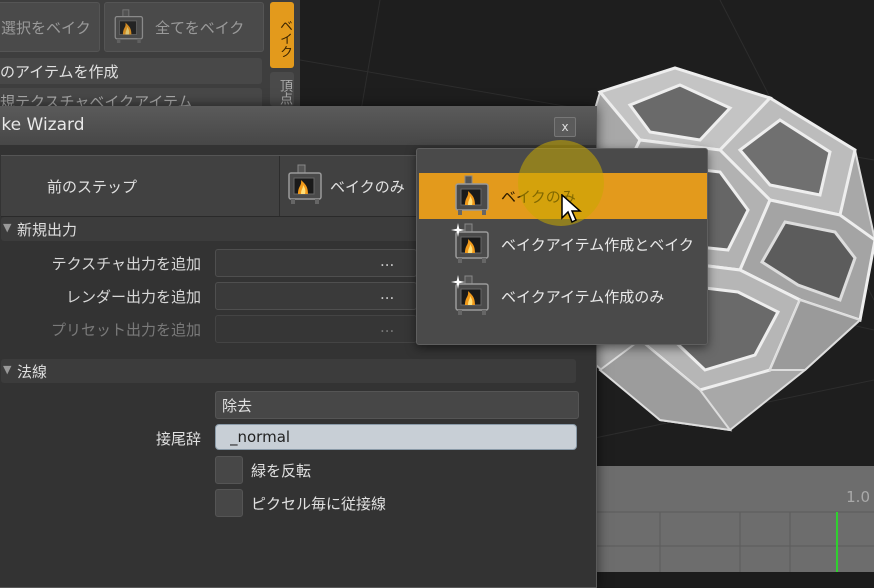 The height and width of the screenshot is (588, 874). I want to click on timeline-panel: 1.0, so click(732, 519).